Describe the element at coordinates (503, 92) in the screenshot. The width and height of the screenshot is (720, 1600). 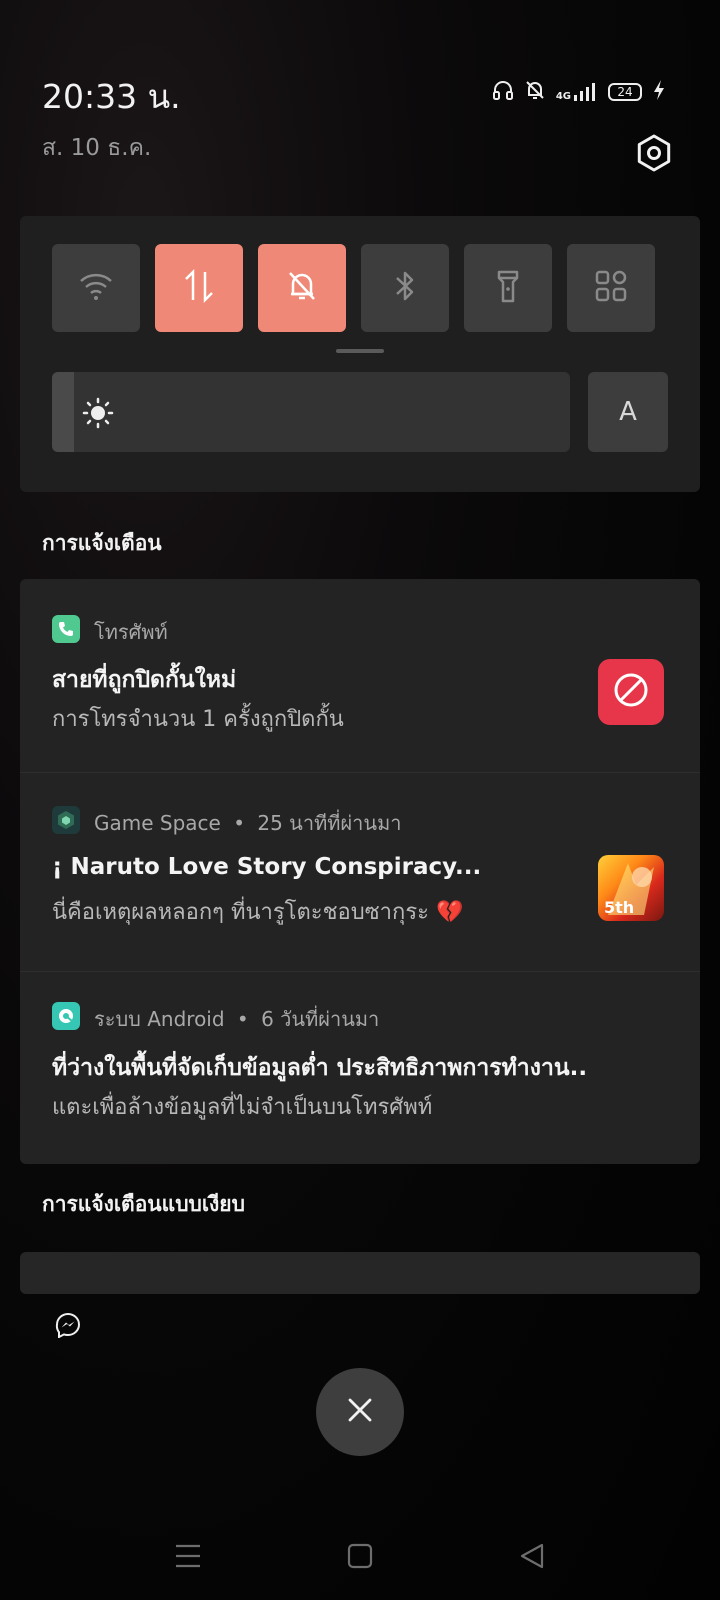
I see `headphones-icon` at that location.